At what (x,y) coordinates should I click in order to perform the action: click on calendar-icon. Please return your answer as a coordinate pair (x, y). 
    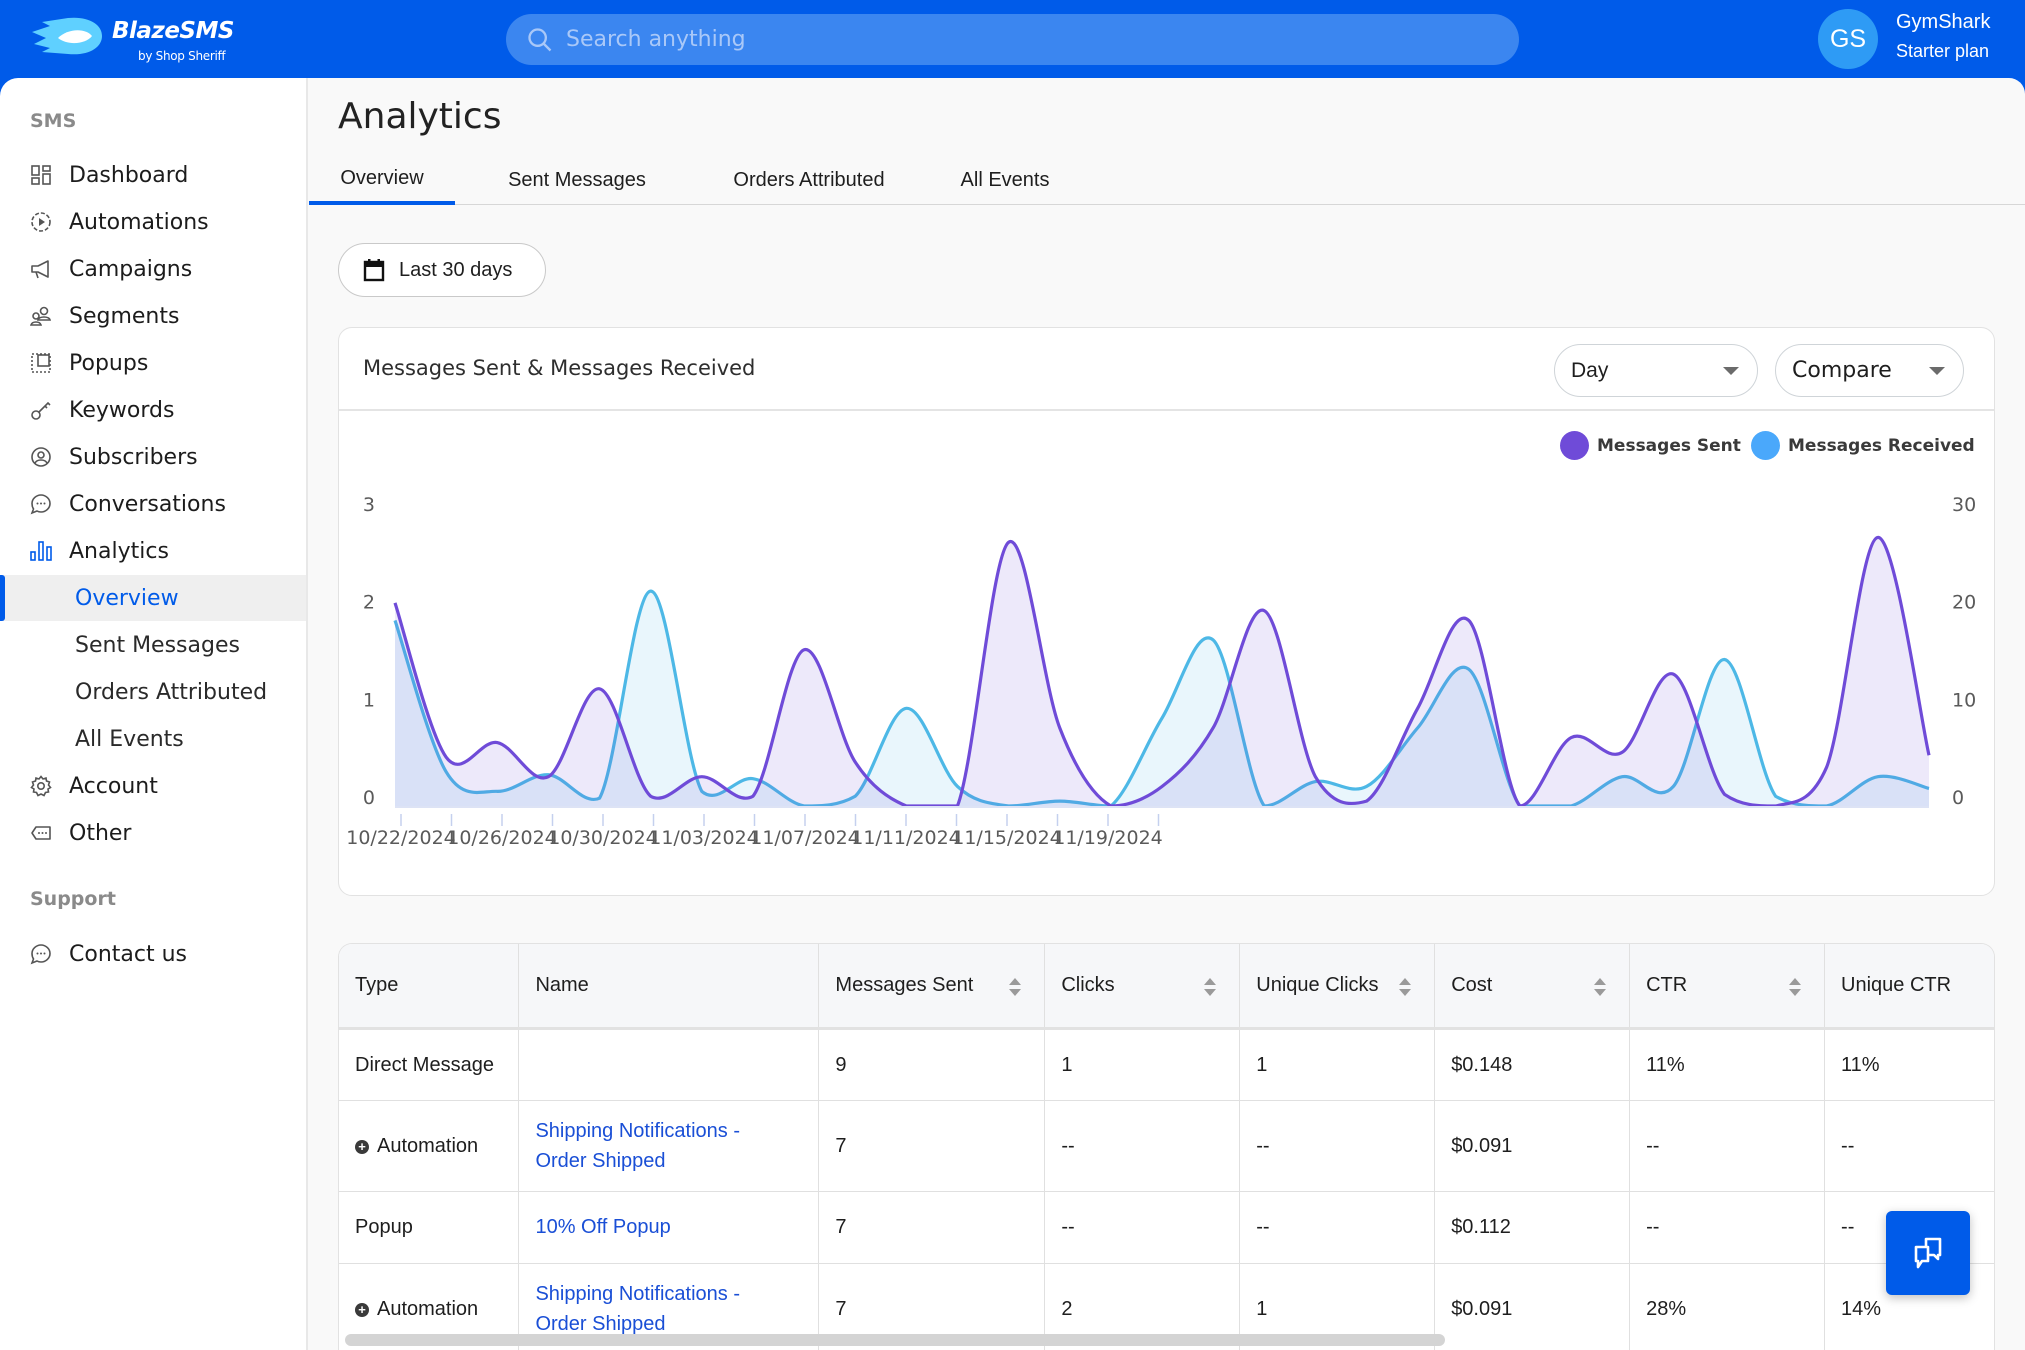
    Looking at the image, I should click on (374, 270).